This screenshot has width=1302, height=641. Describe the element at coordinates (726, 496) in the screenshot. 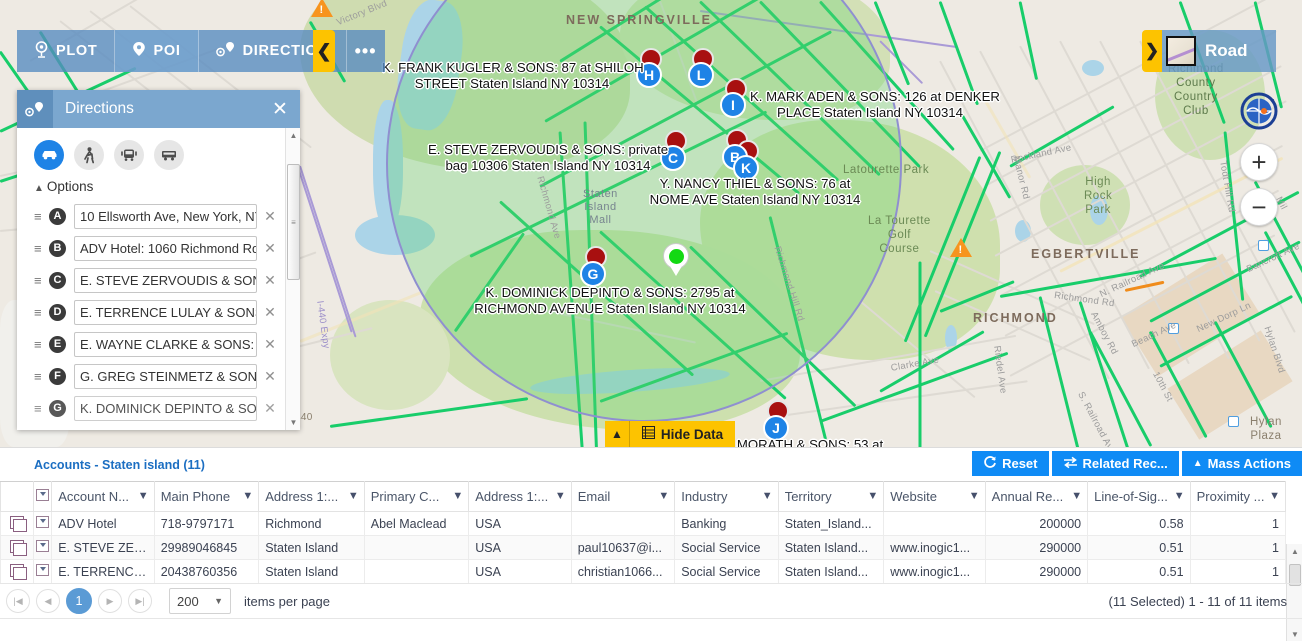

I see `col-industry: Industry ▼` at that location.